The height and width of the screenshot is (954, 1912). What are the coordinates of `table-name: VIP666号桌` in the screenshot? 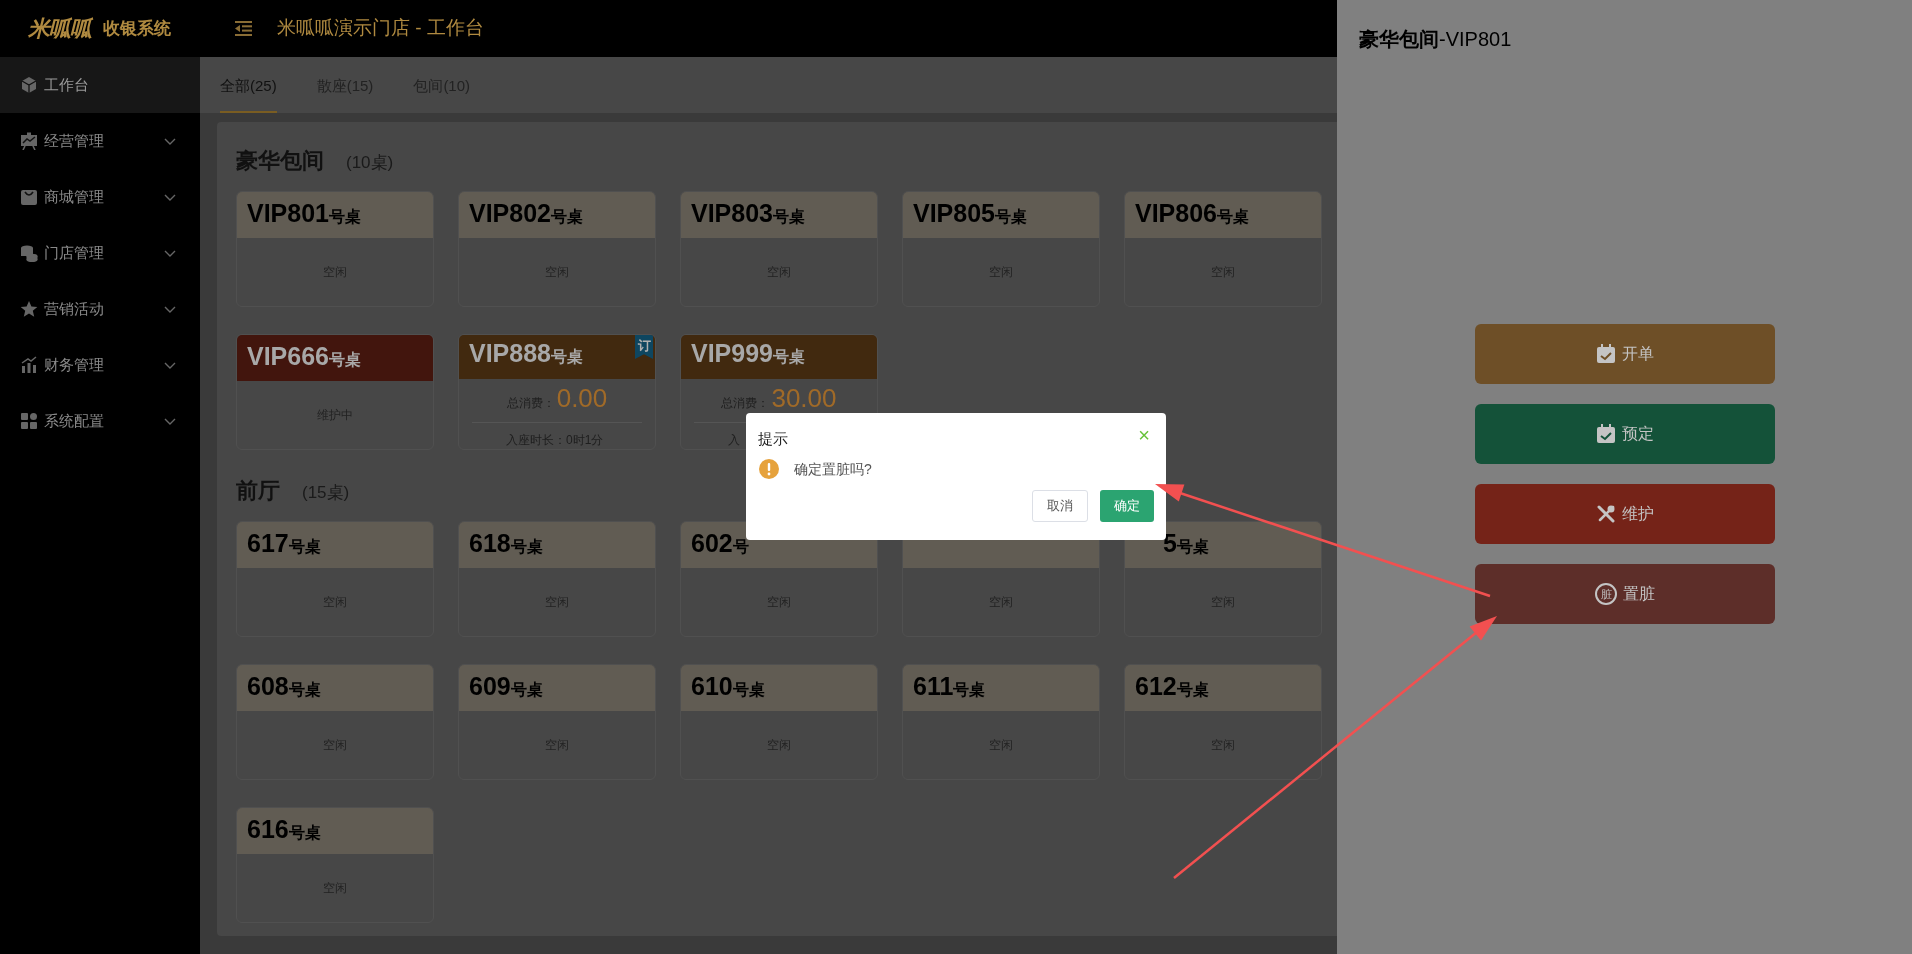 It's located at (304, 356).